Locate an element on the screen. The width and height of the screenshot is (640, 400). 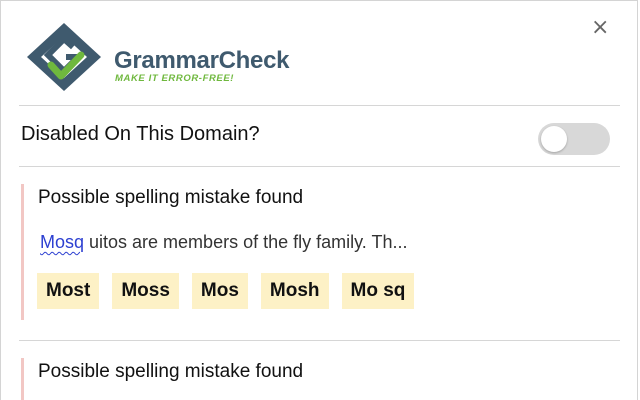
suggestion-button: Mos is located at coordinates (219, 291).